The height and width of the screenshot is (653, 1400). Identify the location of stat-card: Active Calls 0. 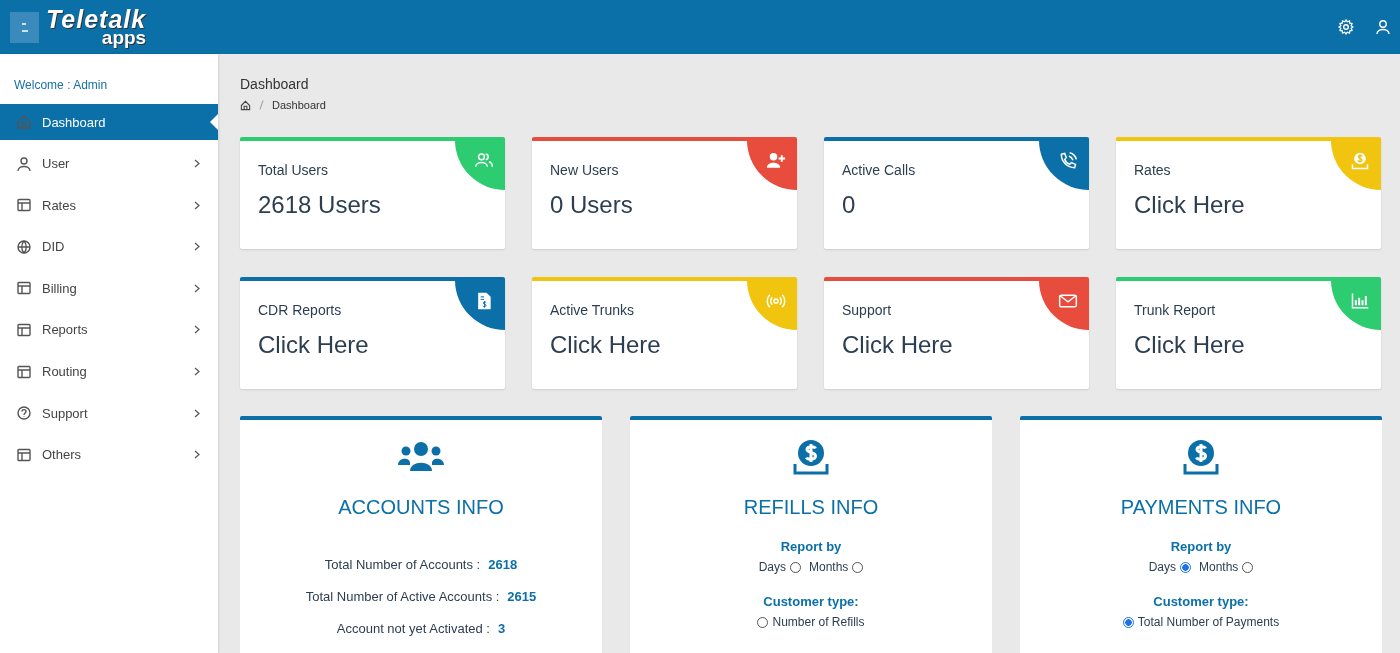
(956, 193).